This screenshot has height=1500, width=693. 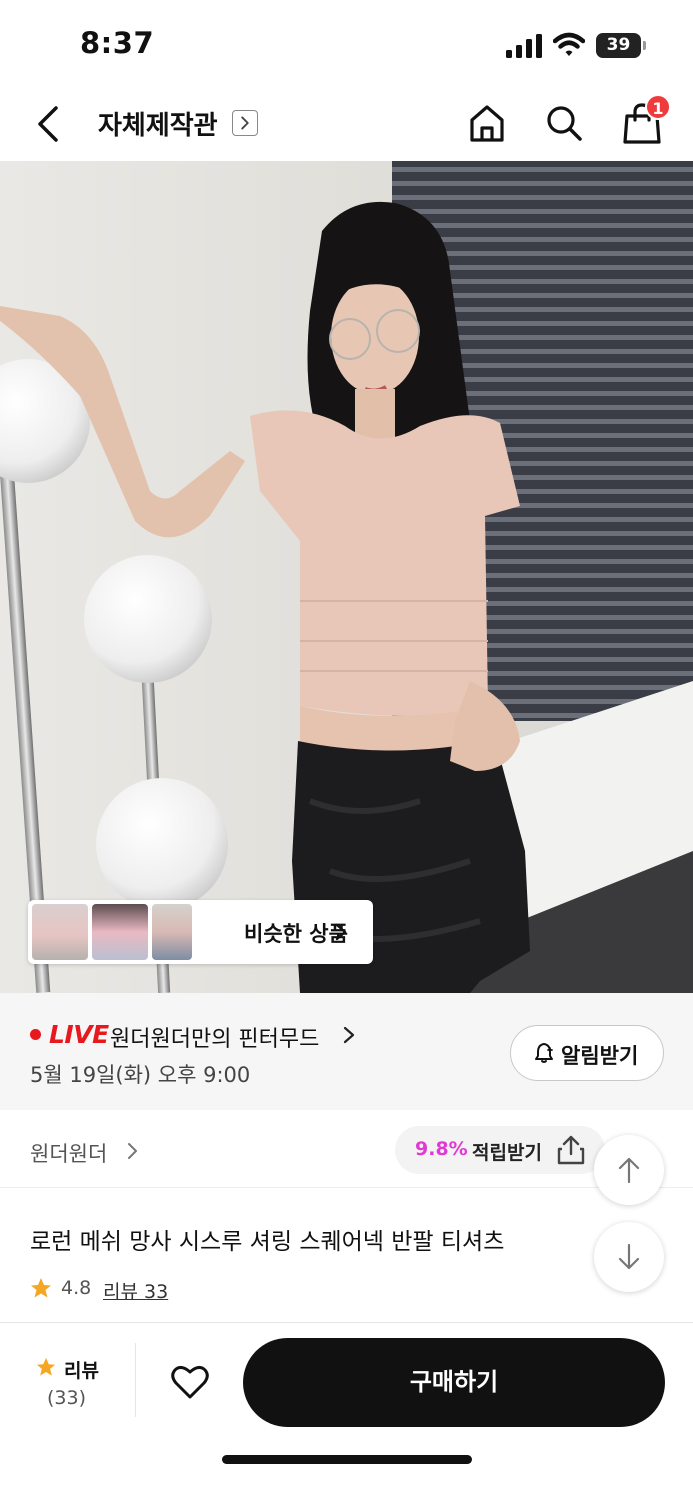 What do you see at coordinates (117, 43) in the screenshot?
I see `status-time: 8:37` at bounding box center [117, 43].